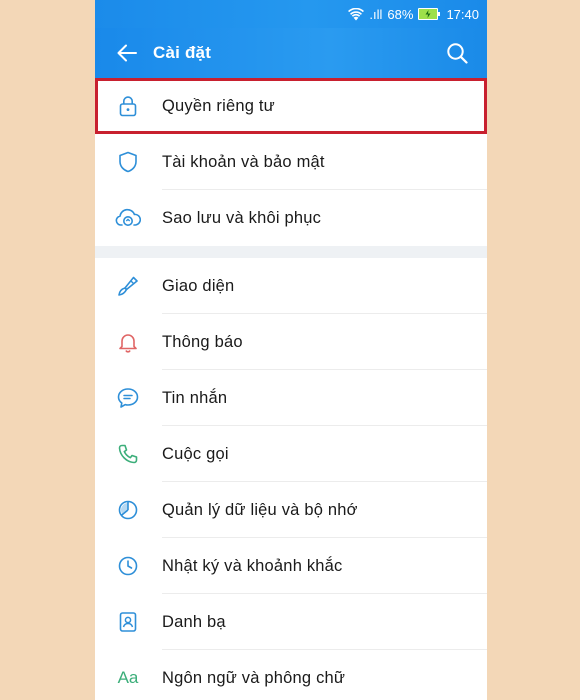 The width and height of the screenshot is (580, 700). Describe the element at coordinates (254, 677) in the screenshot. I see `settings-item-label: Ngôn ngữ và phông chữ` at that location.